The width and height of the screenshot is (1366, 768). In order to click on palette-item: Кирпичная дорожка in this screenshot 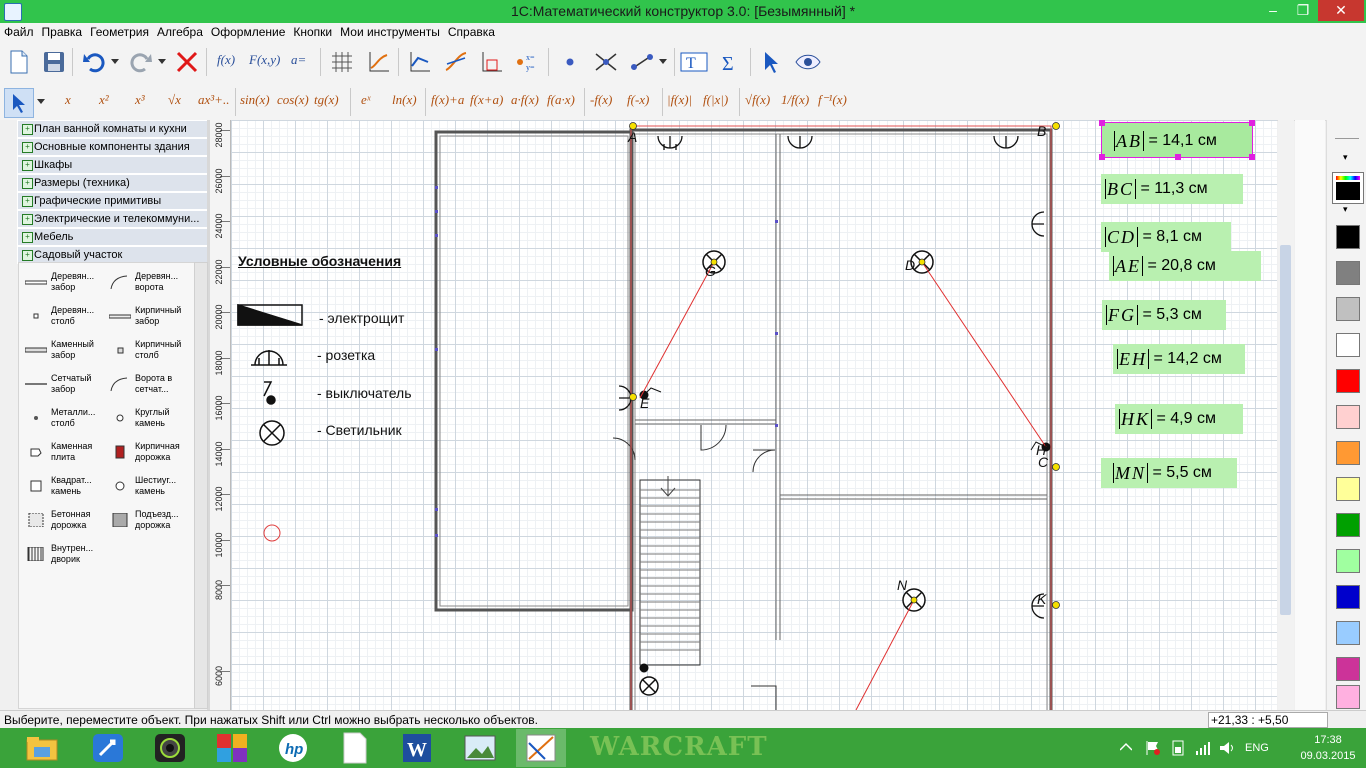, I will do `click(151, 454)`.